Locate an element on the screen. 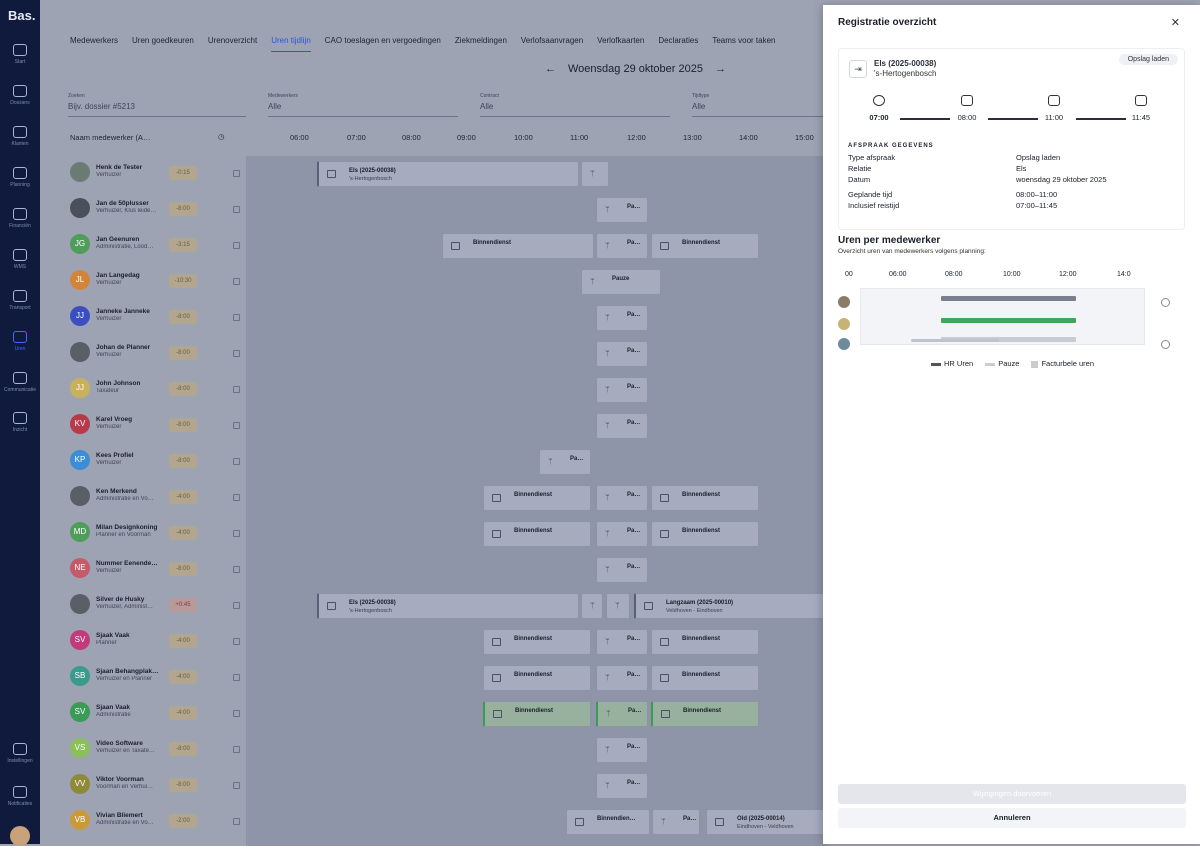 The width and height of the screenshot is (1200, 846). sidebar-item-financiën: Financiën is located at coordinates (20, 218).